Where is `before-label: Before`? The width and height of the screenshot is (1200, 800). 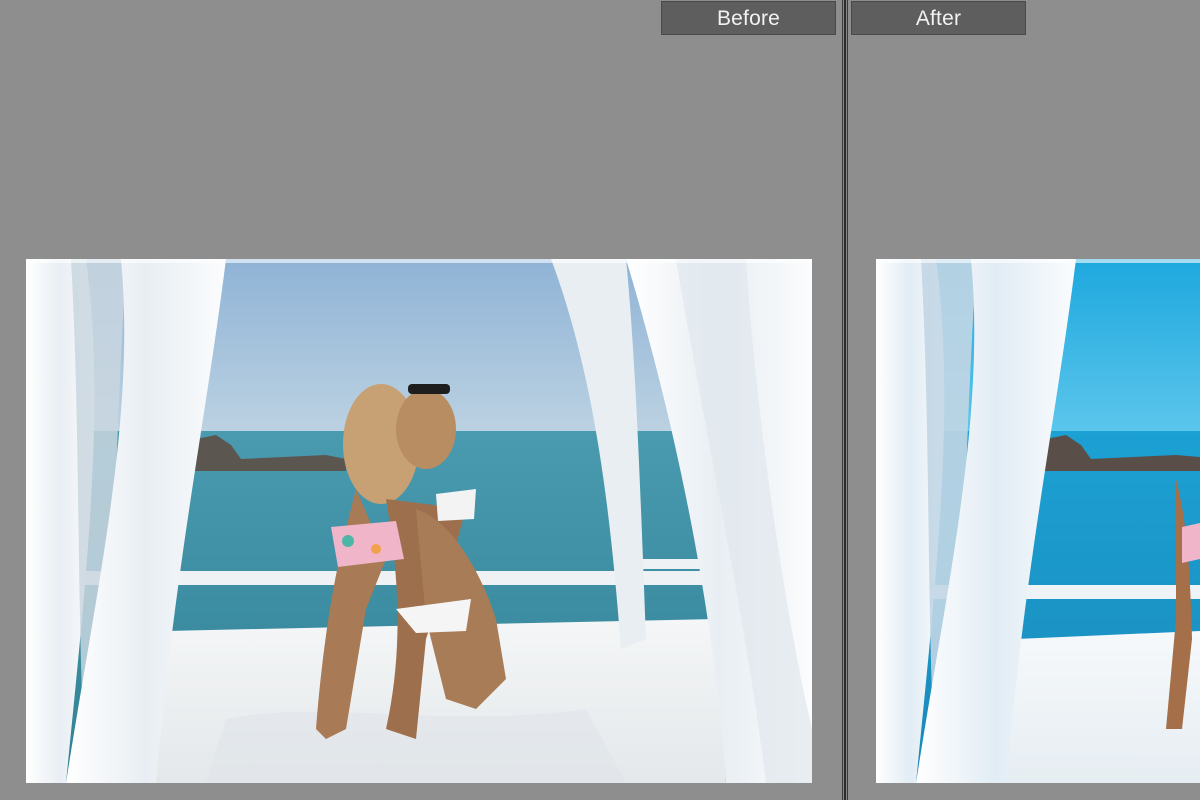 before-label: Before is located at coordinates (748, 18).